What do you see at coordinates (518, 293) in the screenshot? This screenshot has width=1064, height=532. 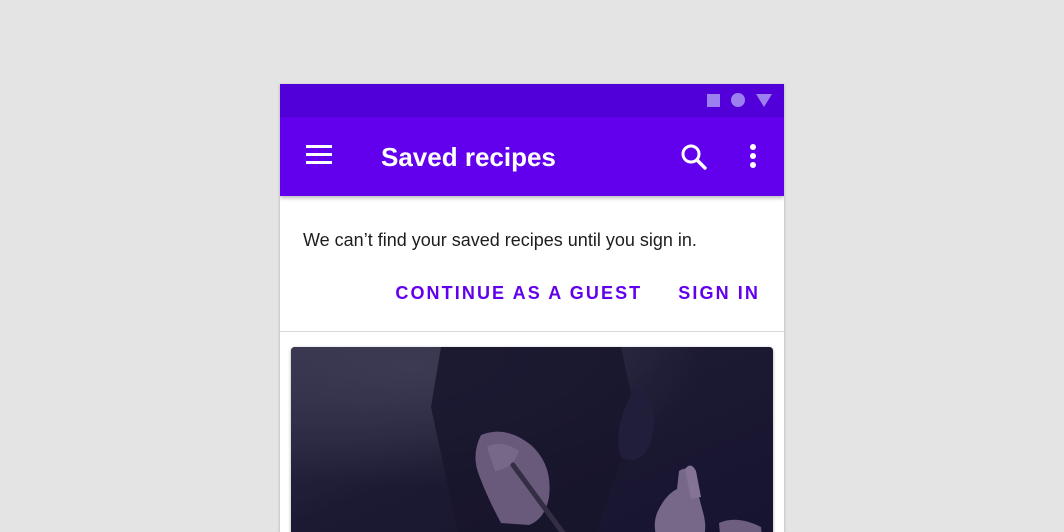 I see `continue-as-guest-button: CONTINUE AS A GUEST` at bounding box center [518, 293].